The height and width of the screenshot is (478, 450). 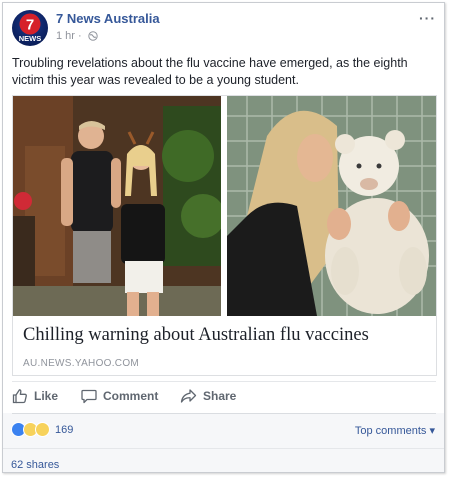 What do you see at coordinates (224, 381) in the screenshot?
I see `divider` at bounding box center [224, 381].